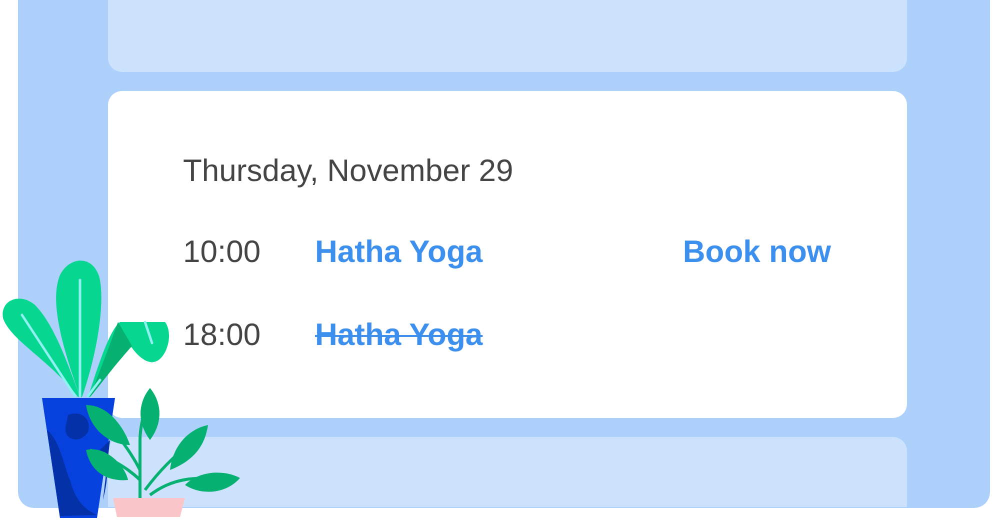 Image resolution: width=1000 pixels, height=528 pixels. Describe the element at coordinates (756, 252) in the screenshot. I see `book-now-link: Book now` at that location.